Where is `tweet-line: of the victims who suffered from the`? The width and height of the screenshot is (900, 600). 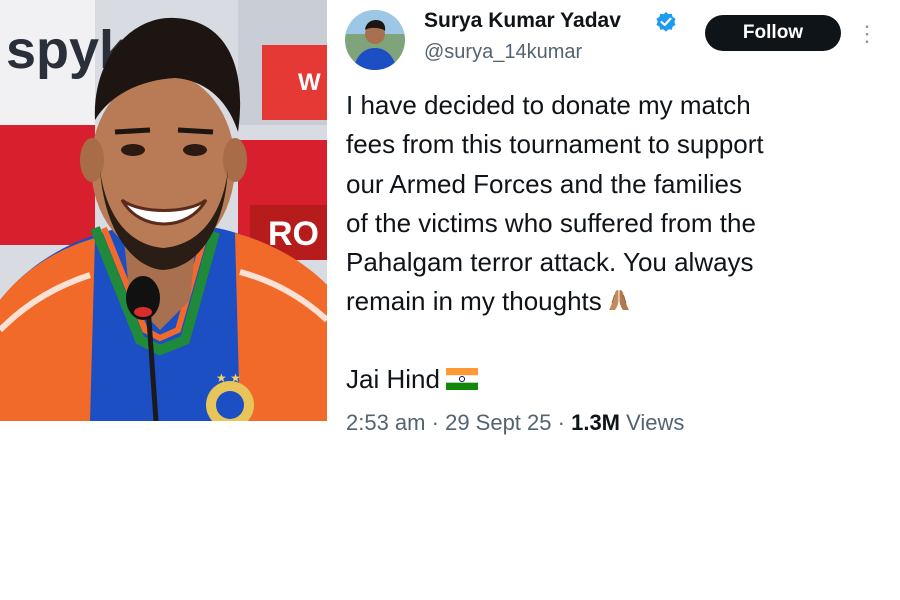 tweet-line: of the victims who suffered from the is located at coordinates (551, 222).